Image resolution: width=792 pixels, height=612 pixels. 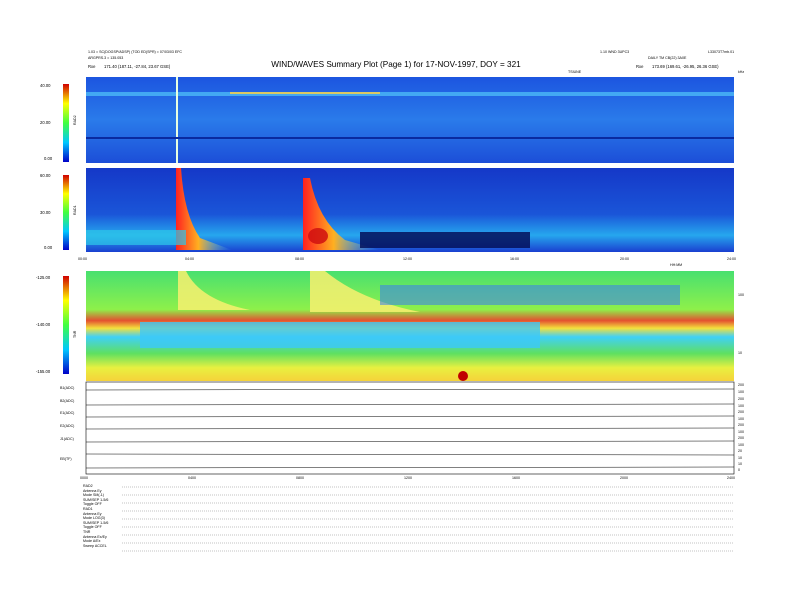 What do you see at coordinates (741, 445) in the screenshot?
I see `line-panel-tick-5b: 100` at bounding box center [741, 445].